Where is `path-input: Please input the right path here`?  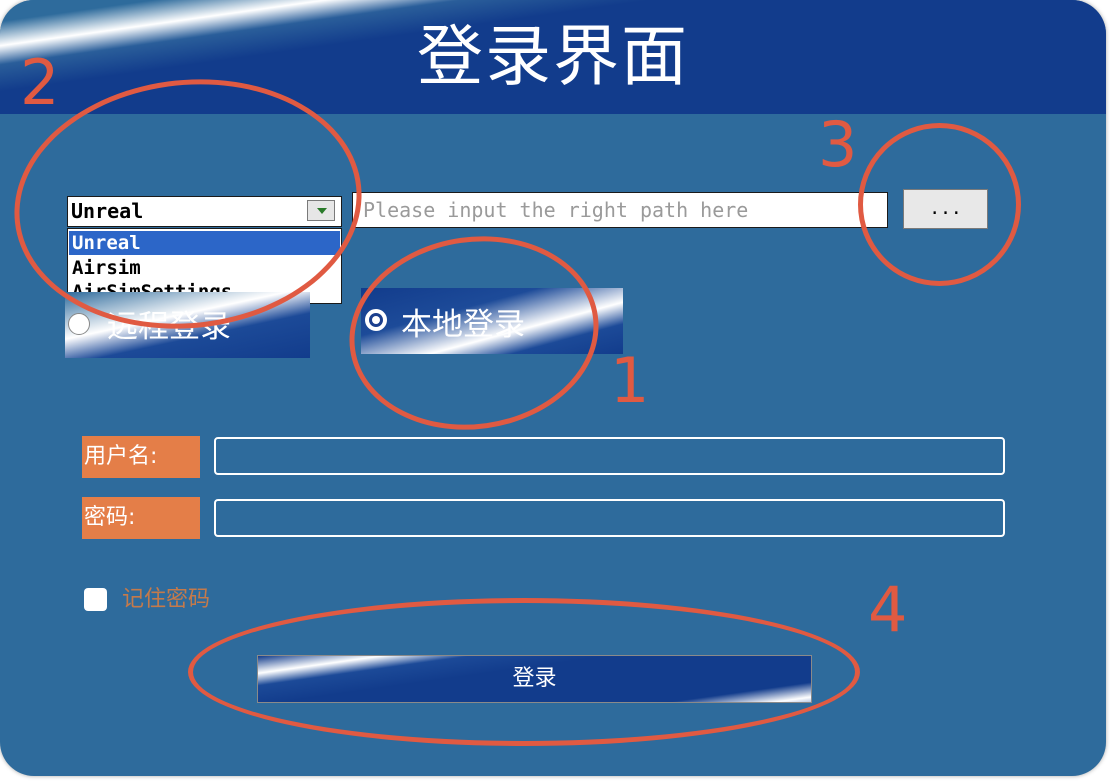 path-input: Please input the right path here is located at coordinates (620, 210).